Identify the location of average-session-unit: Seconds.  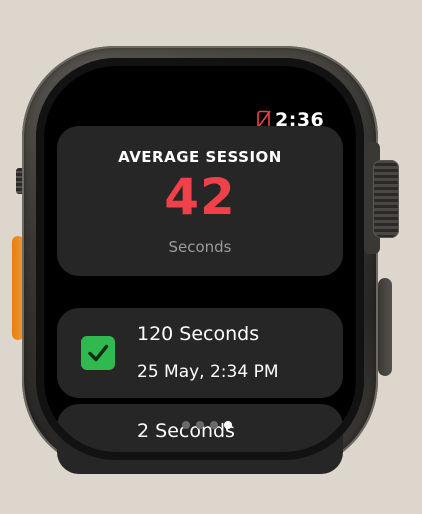
(200, 247).